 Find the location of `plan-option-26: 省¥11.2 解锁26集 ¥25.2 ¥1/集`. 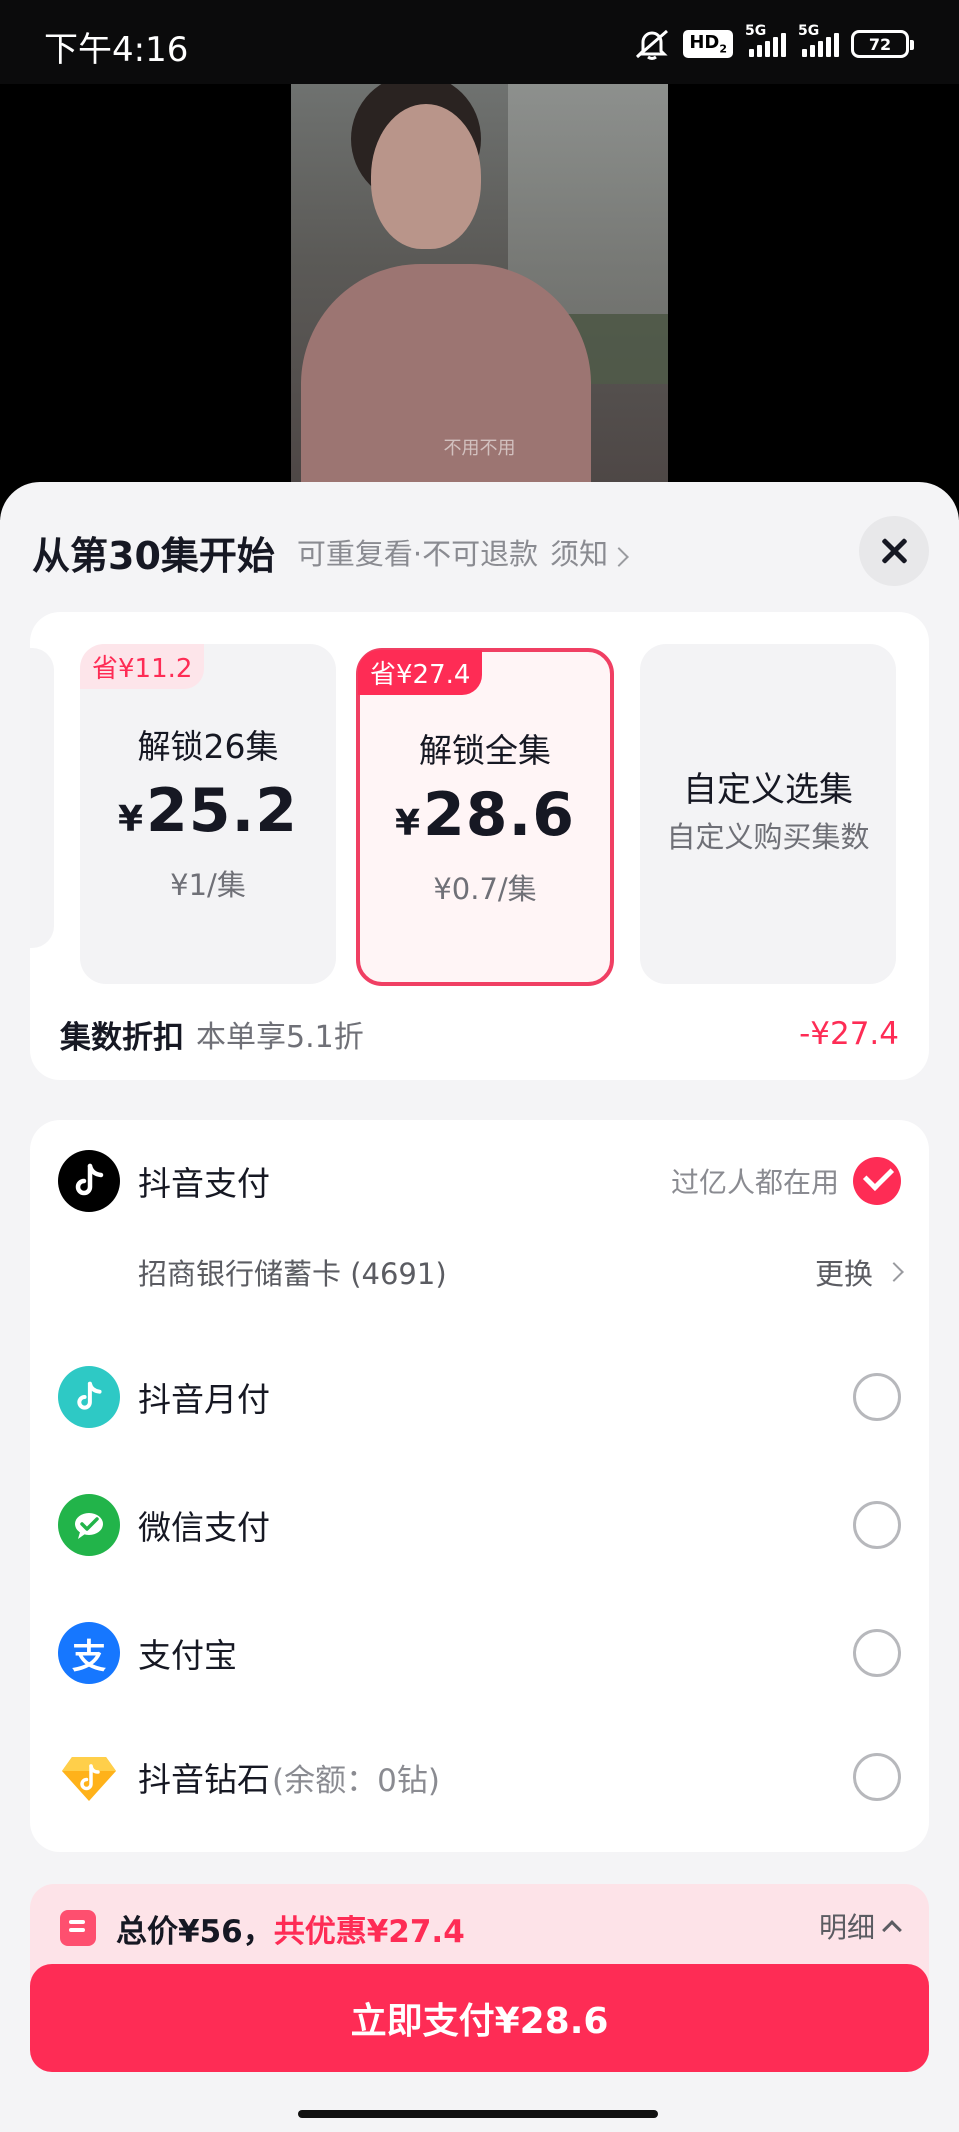

plan-option-26: 省¥11.2 解锁26集 ¥25.2 ¥1/集 is located at coordinates (208, 814).